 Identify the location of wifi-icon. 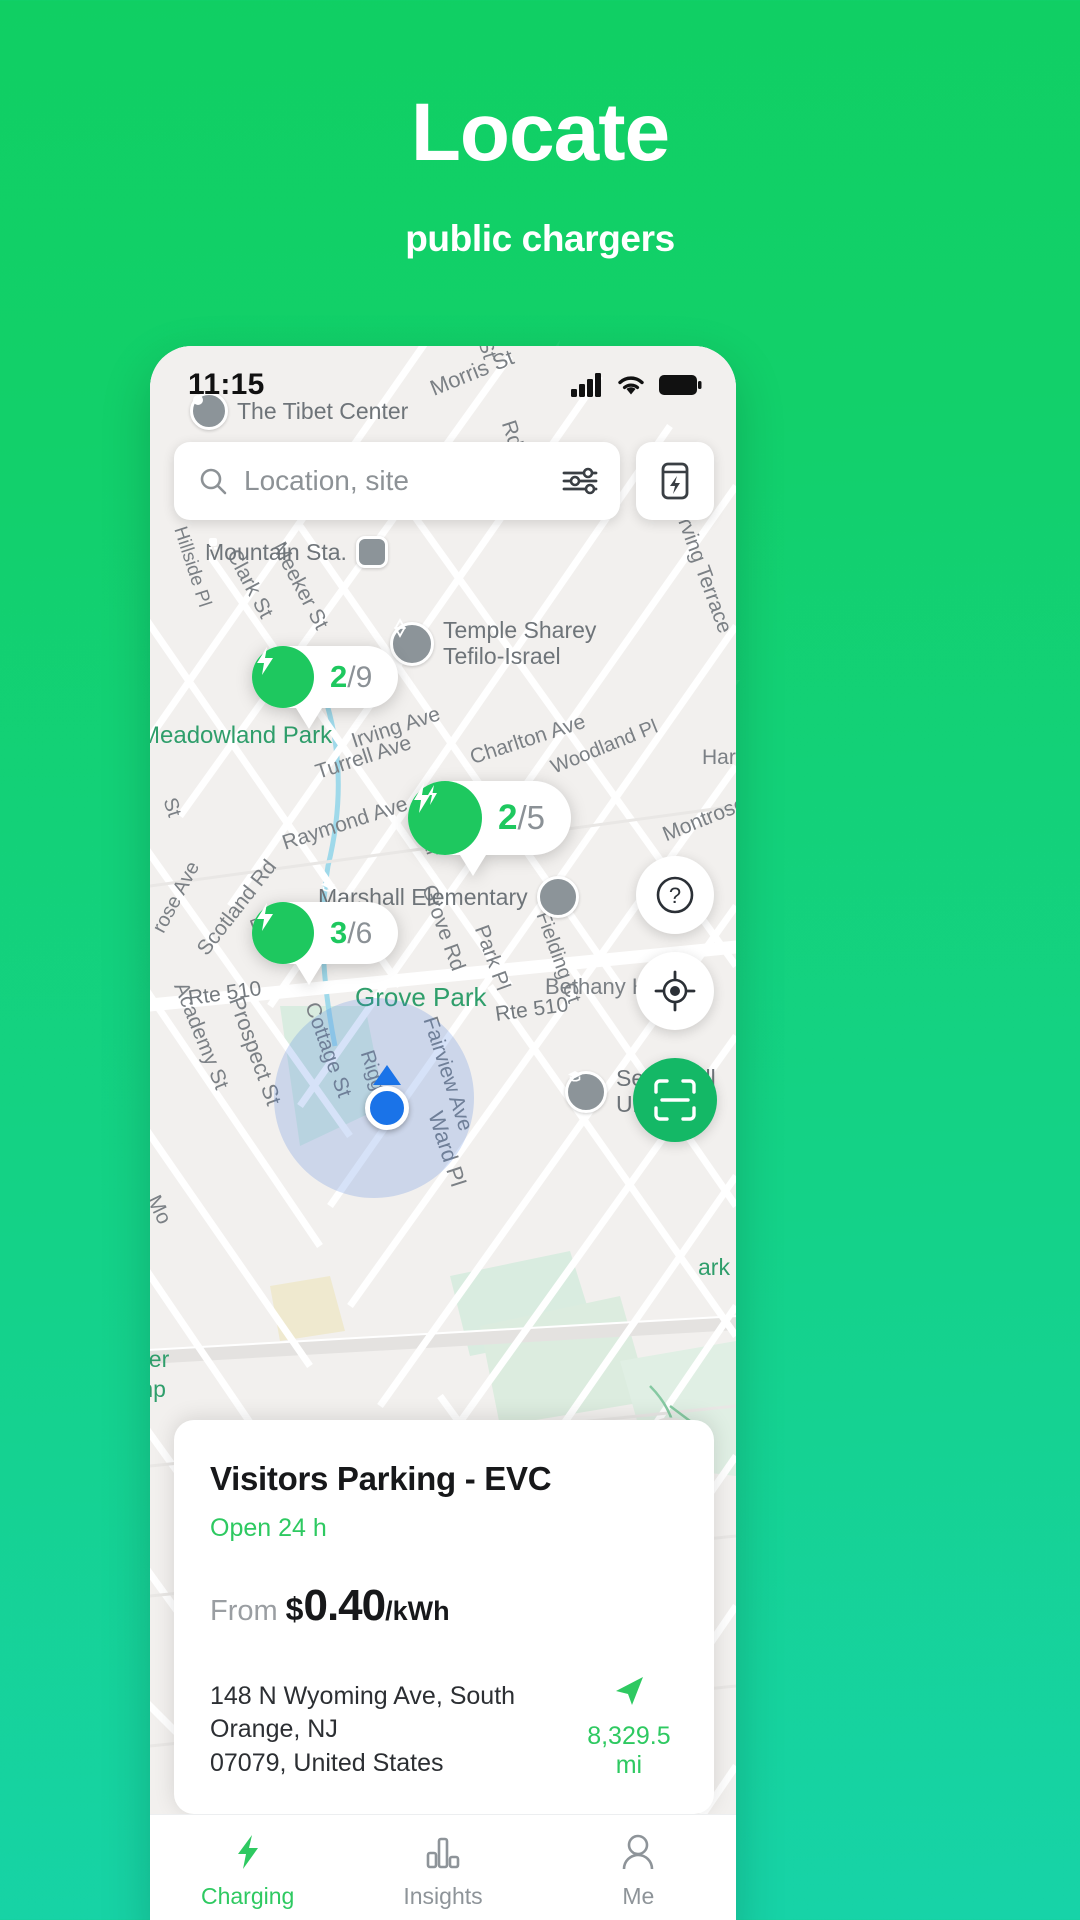
(631, 385).